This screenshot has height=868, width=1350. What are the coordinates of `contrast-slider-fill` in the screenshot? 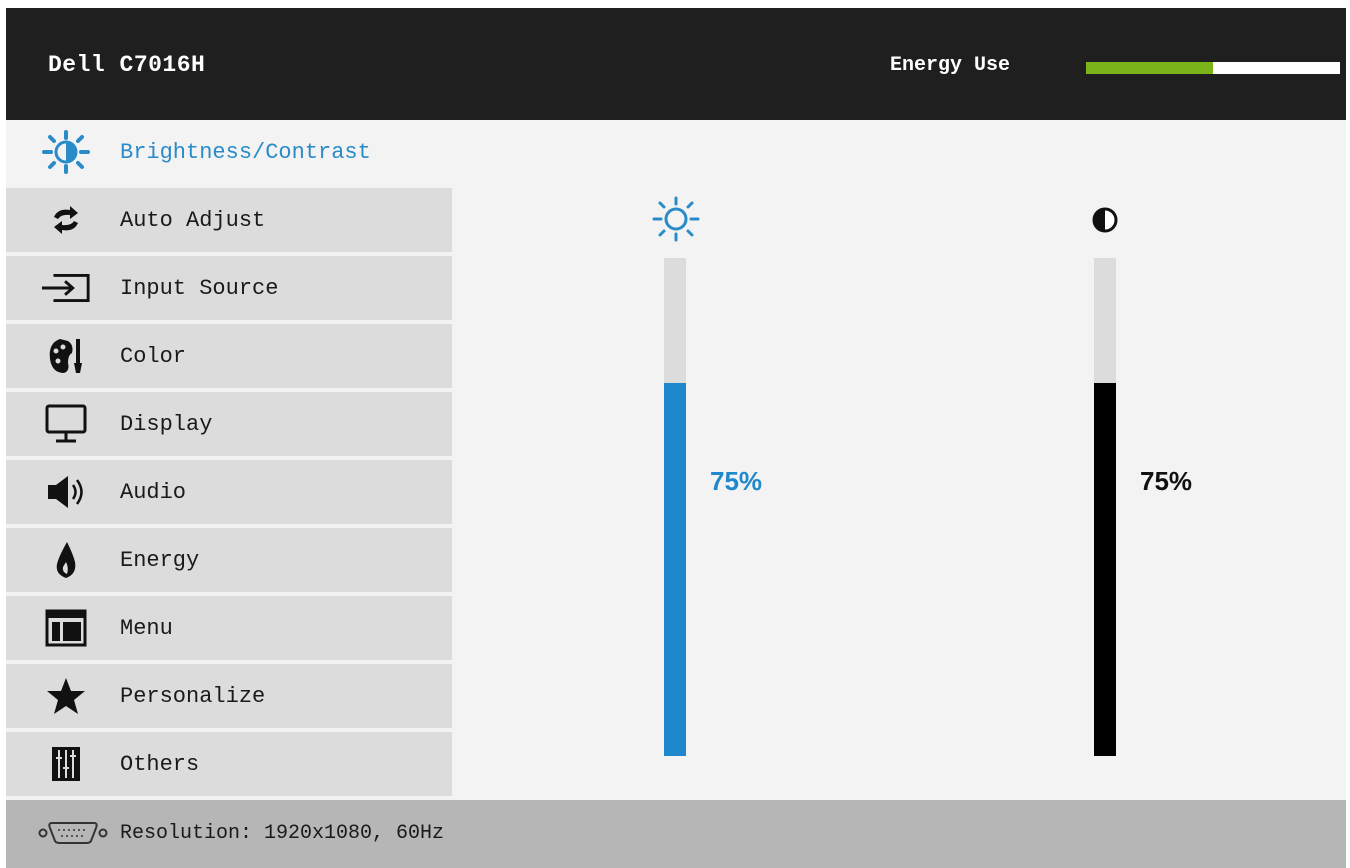 It's located at (1105, 569).